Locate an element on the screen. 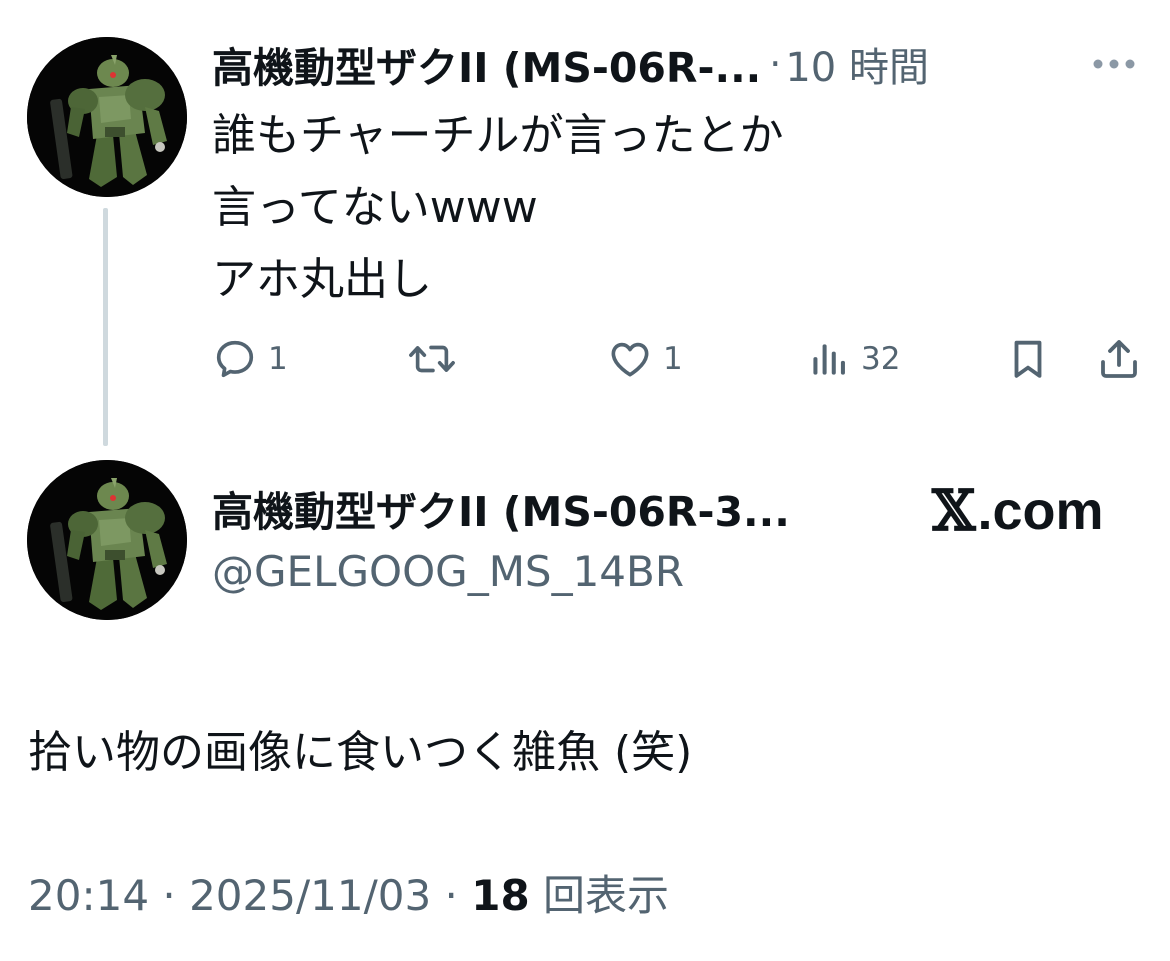 The width and height of the screenshot is (1170, 961). tweet-header: 高機動型ザクII (MS-06R-... · 10 時間 is located at coordinates (677, 64).